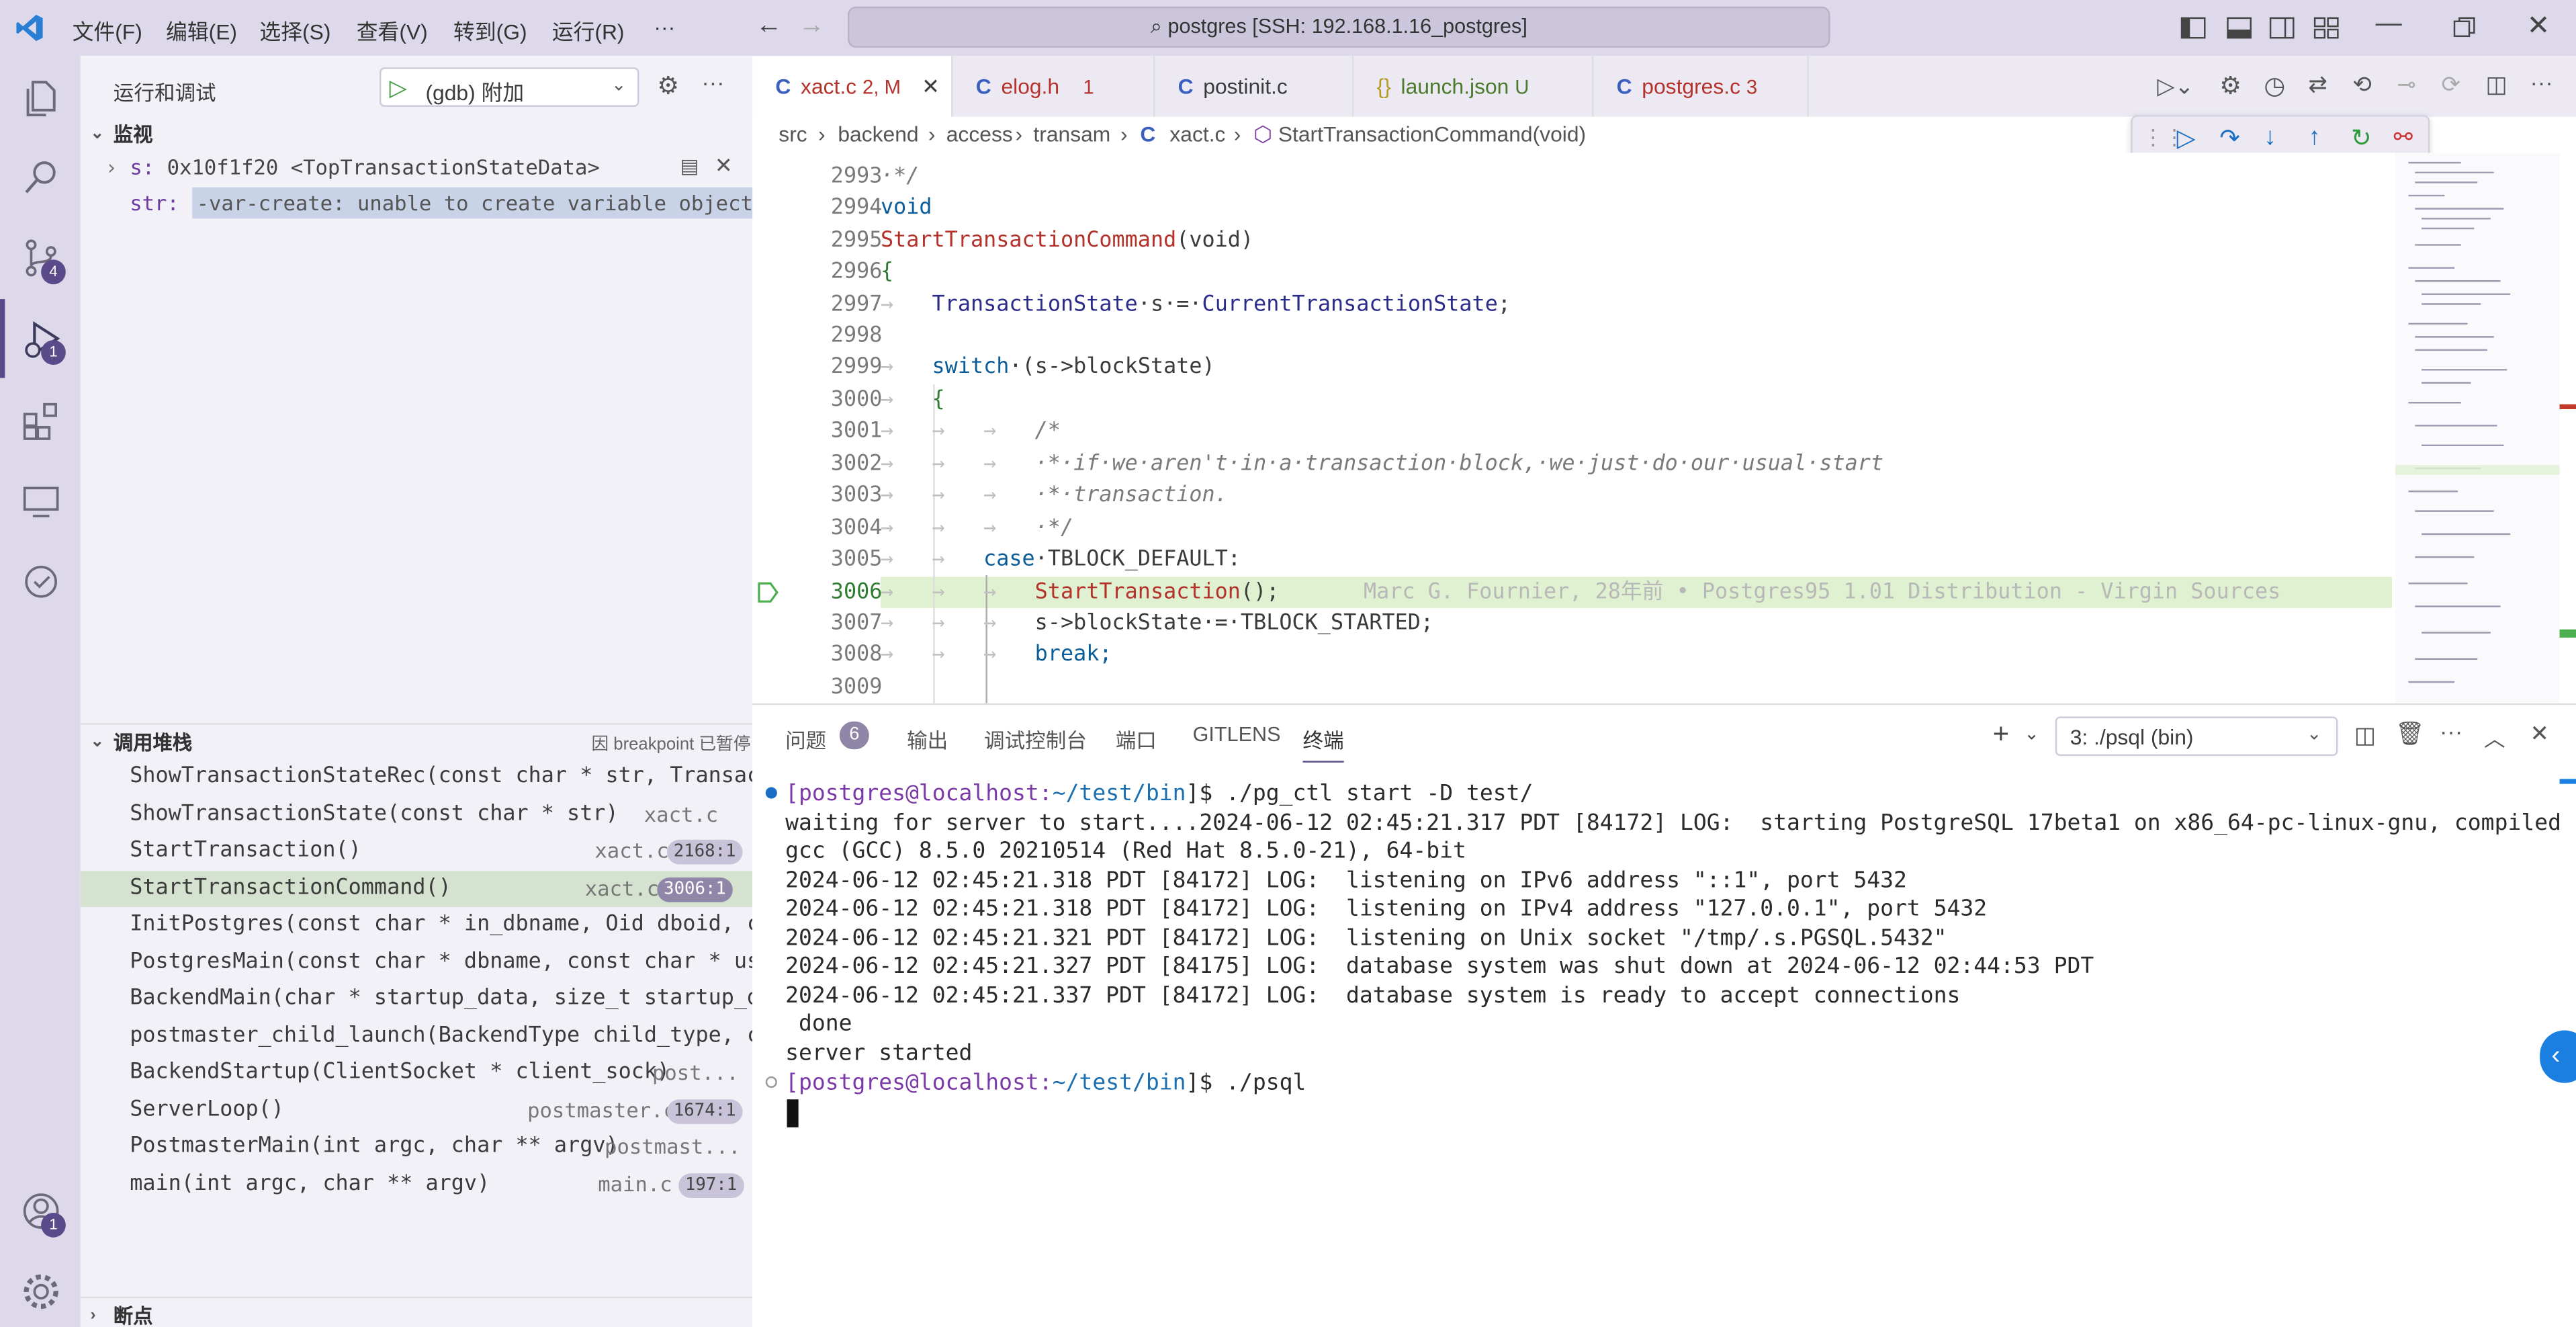 The width and height of the screenshot is (2576, 1327). What do you see at coordinates (2538, 27) in the screenshot?
I see `close-window-icon: ✕` at bounding box center [2538, 27].